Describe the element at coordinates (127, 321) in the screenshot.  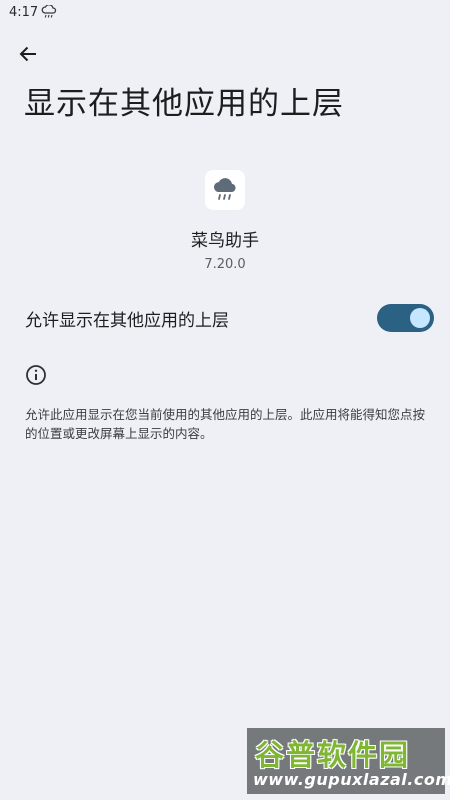
I see `permission-toggle-label: 允许显示在其他应用的上层` at that location.